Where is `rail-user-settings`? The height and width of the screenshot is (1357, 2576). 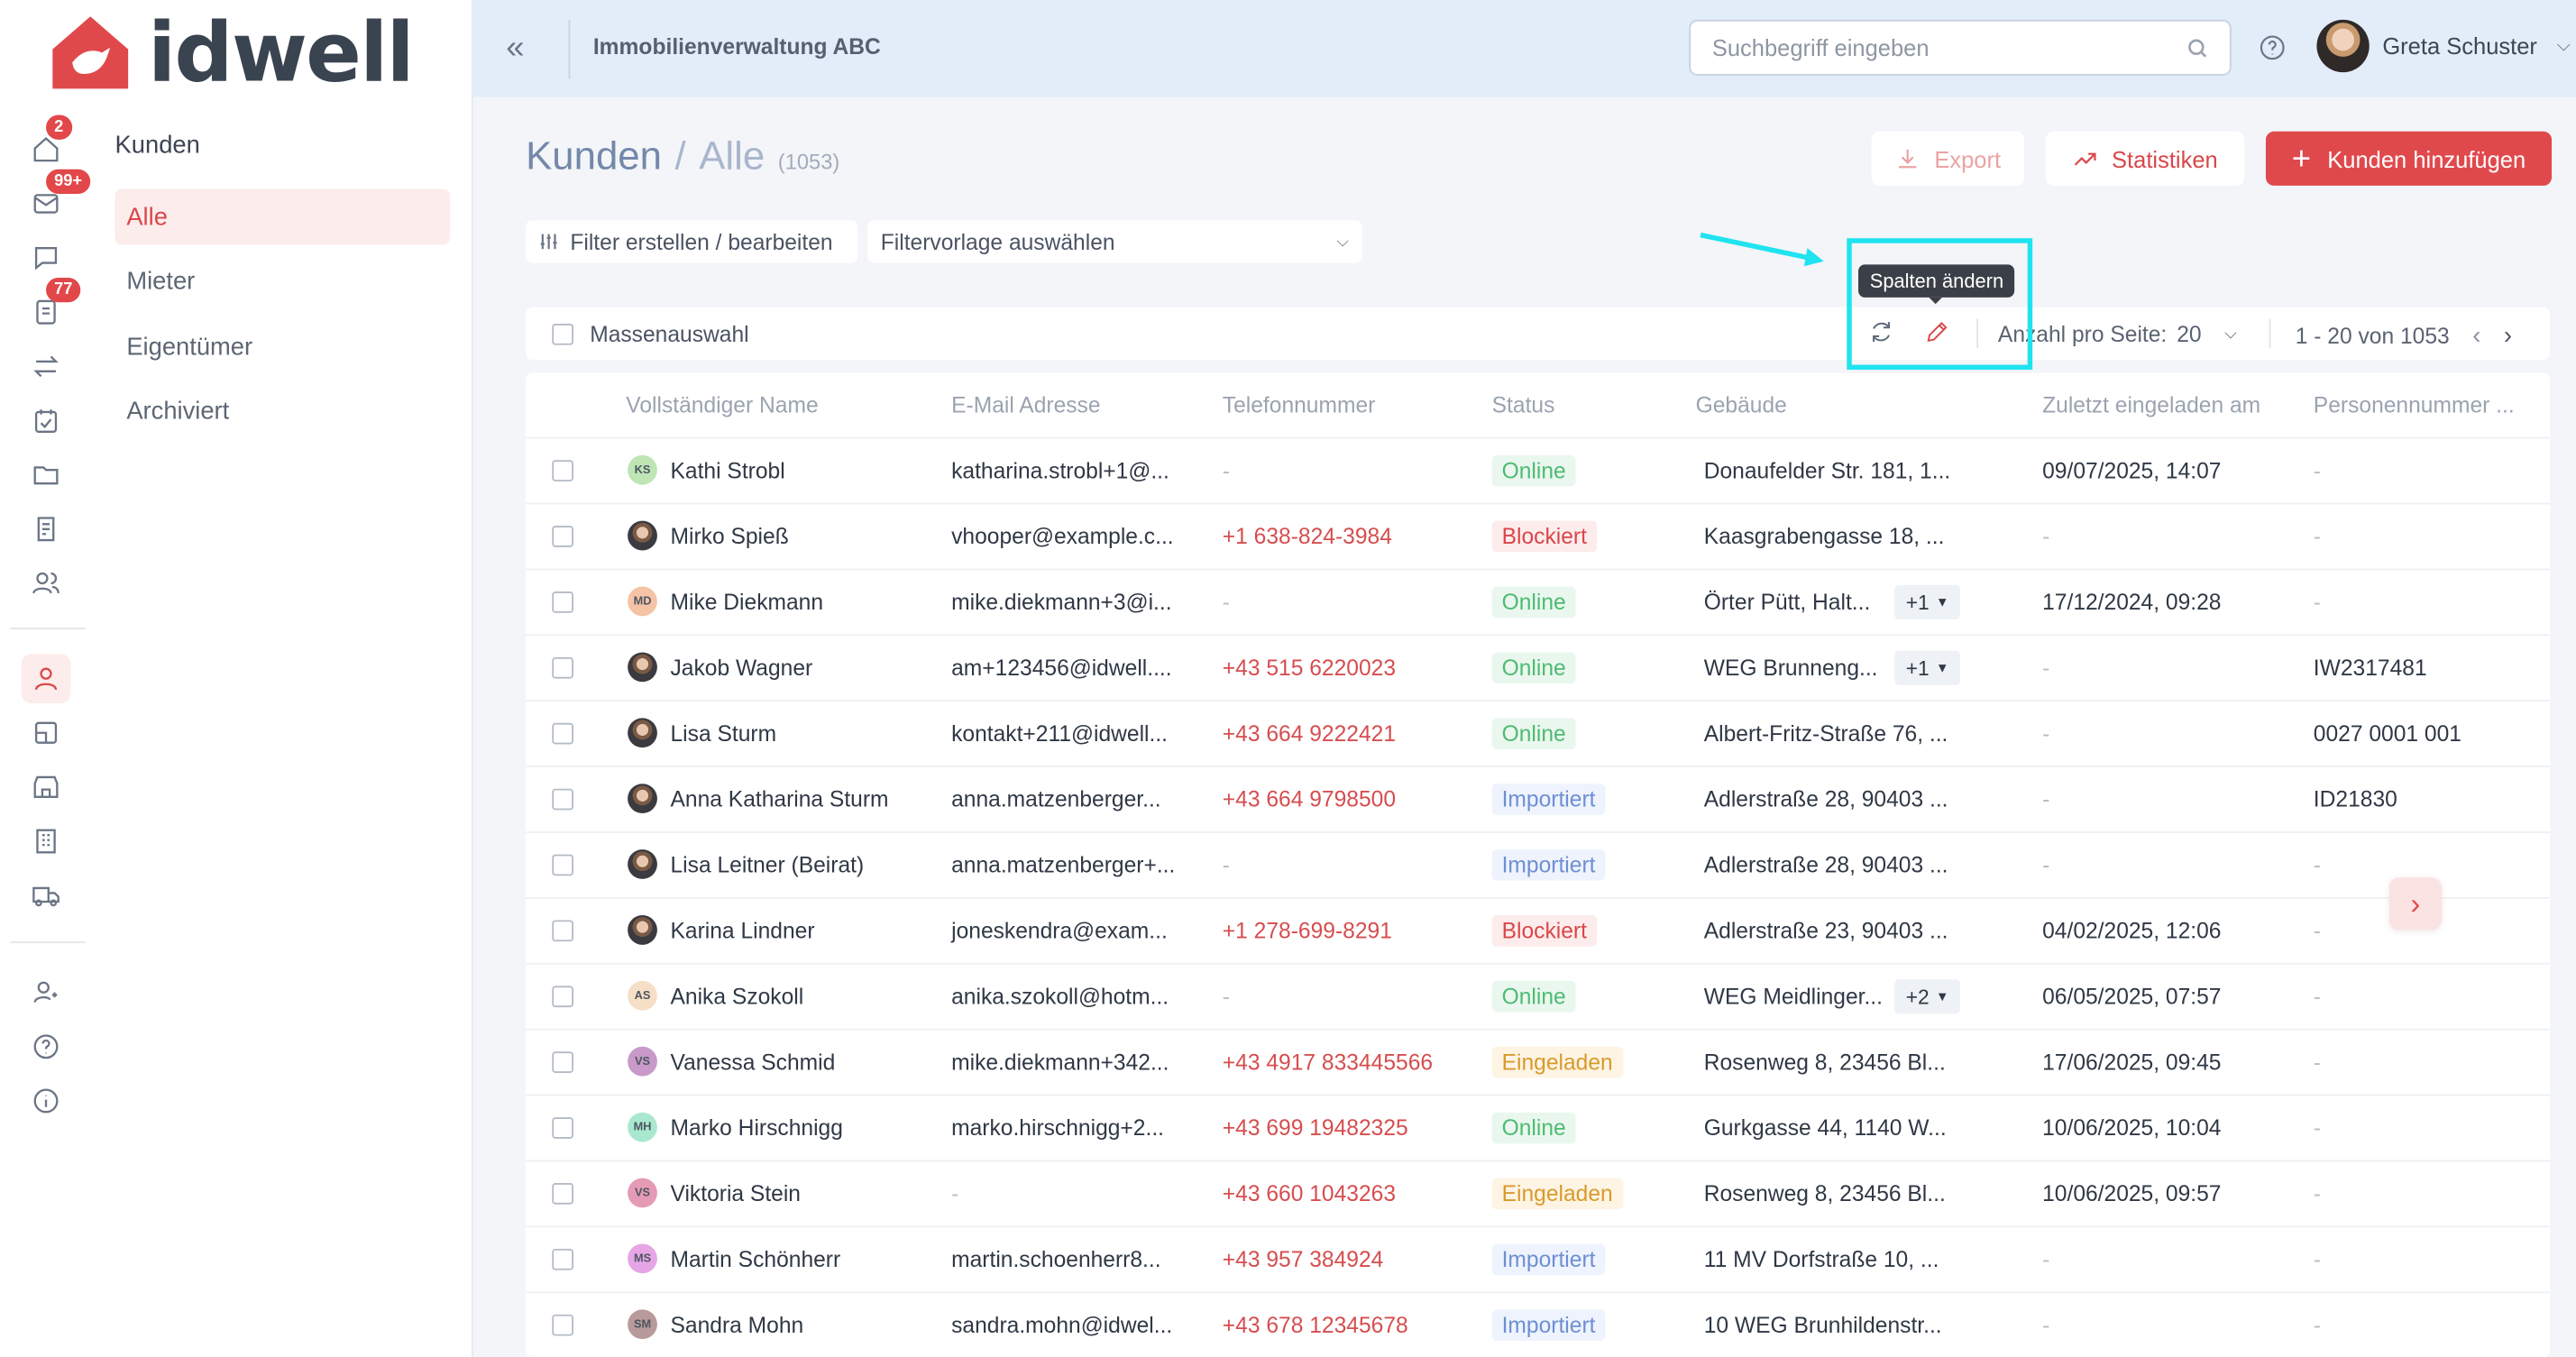 rail-user-settings is located at coordinates (46, 992).